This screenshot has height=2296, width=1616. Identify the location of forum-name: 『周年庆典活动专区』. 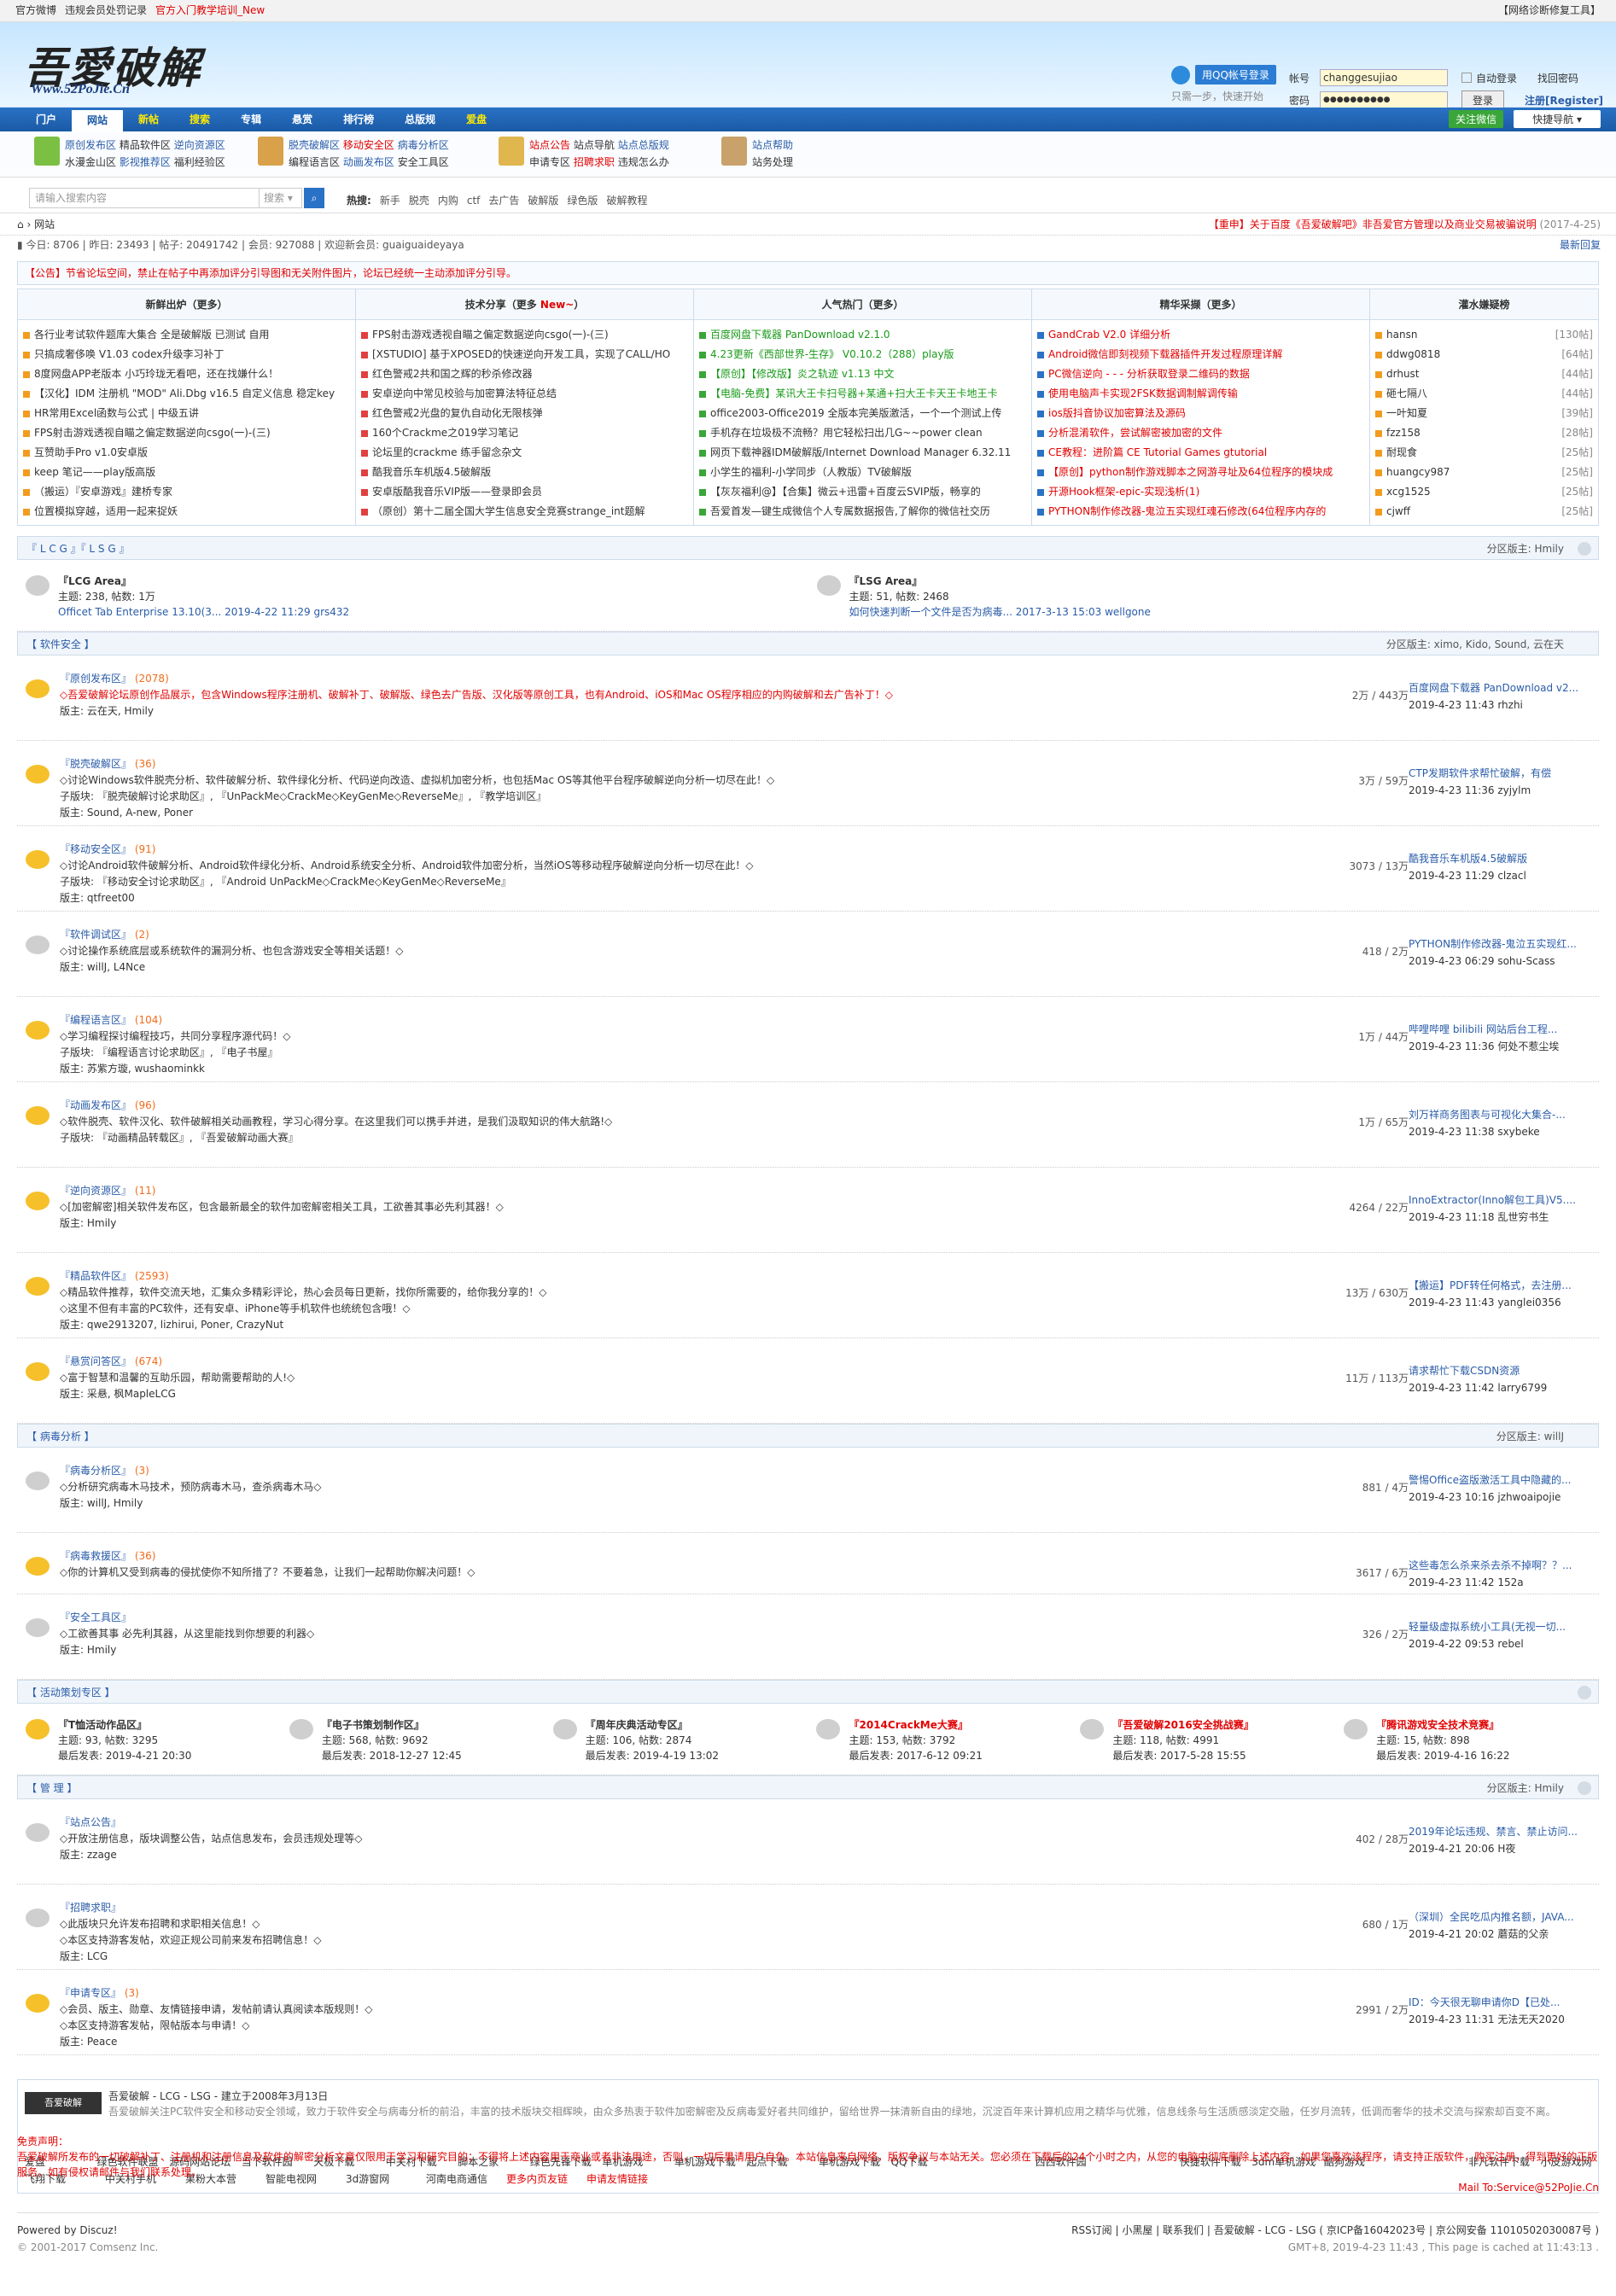
(652, 1725).